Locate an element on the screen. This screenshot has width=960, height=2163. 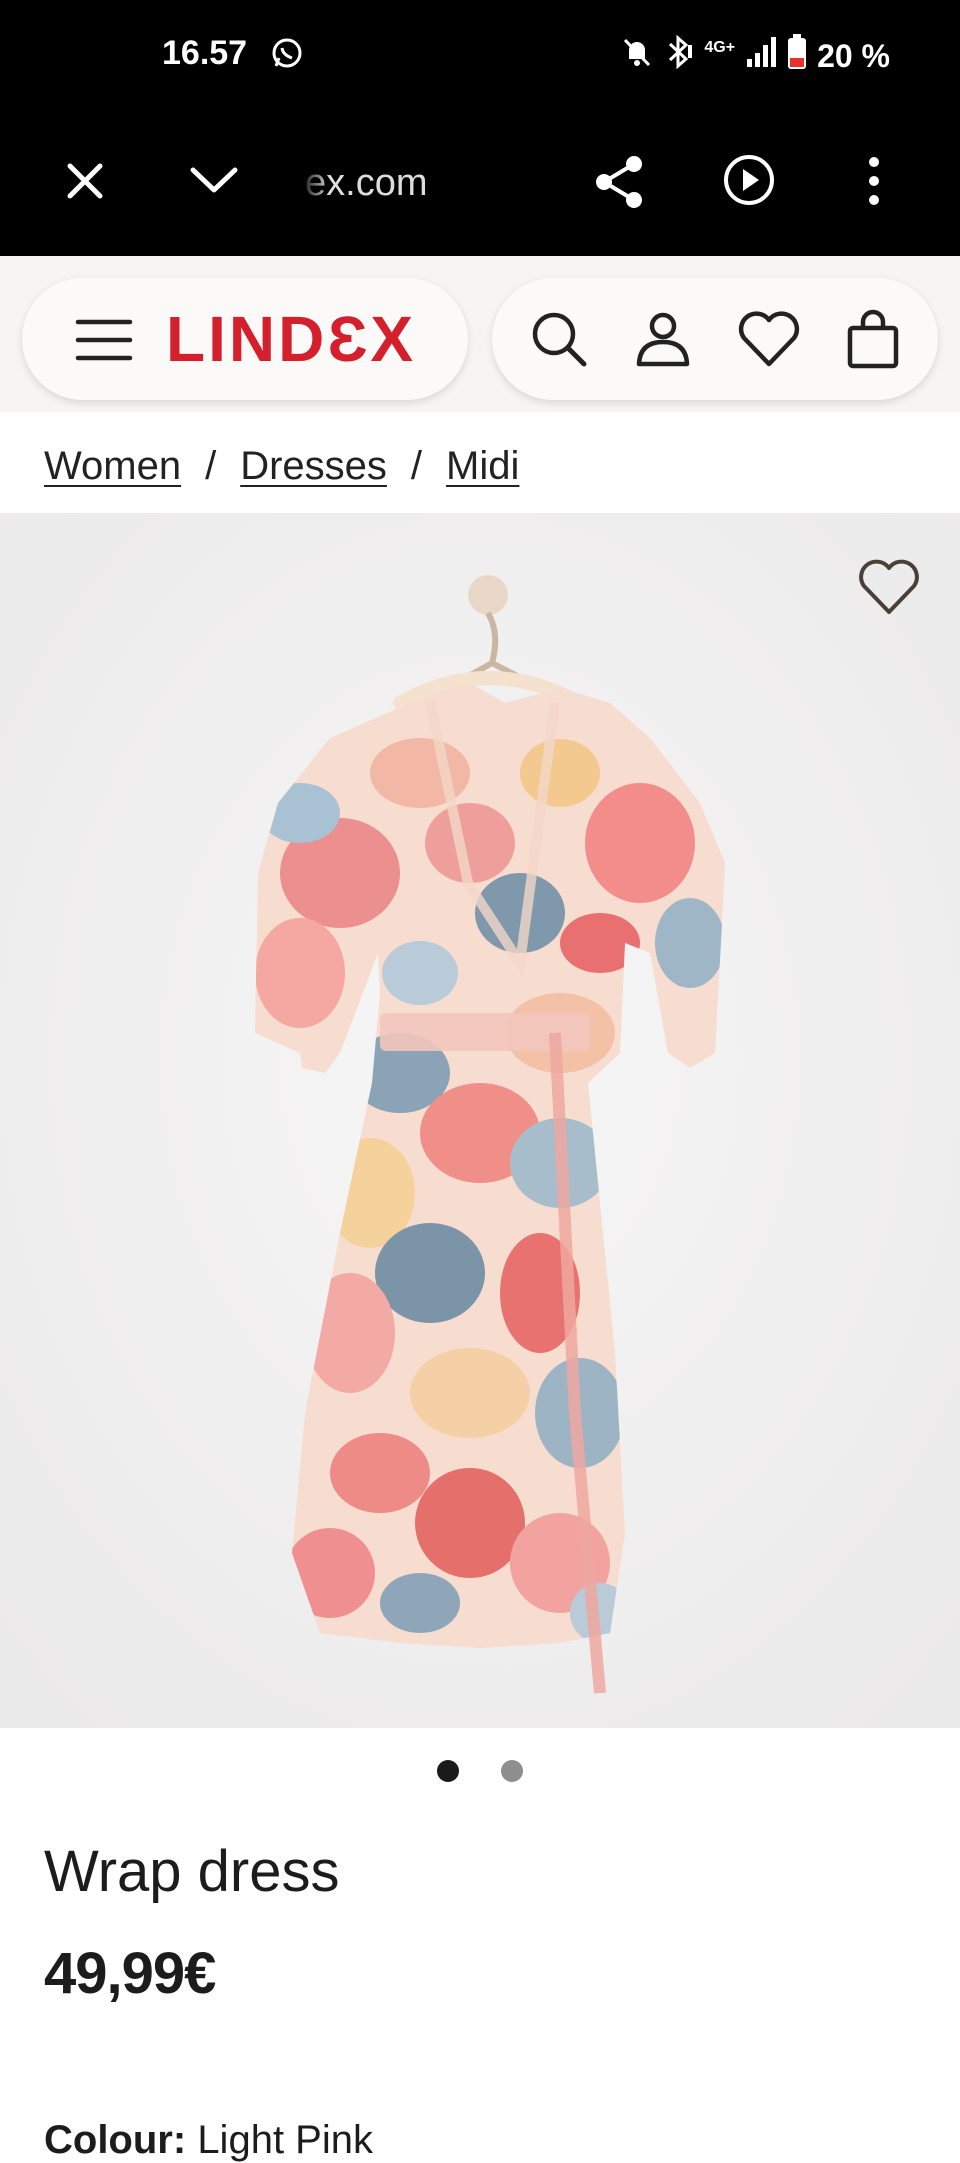
play-icon is located at coordinates (749, 182).